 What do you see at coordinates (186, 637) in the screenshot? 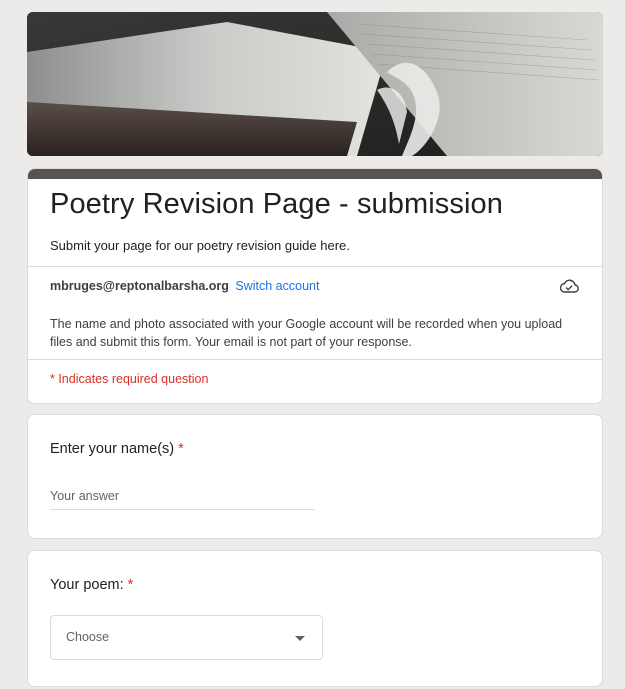
I see `poem-dropdown: Choose` at bounding box center [186, 637].